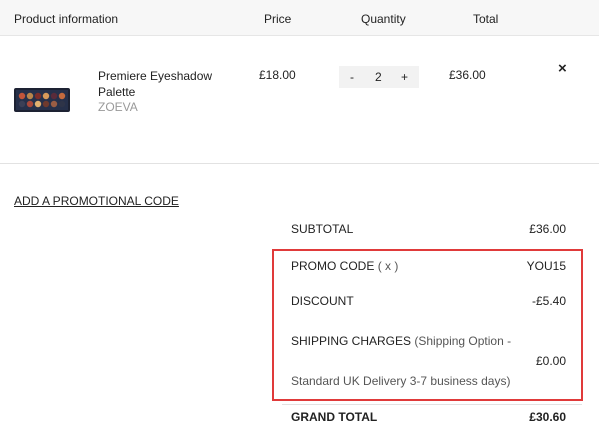 The width and height of the screenshot is (599, 439). Describe the element at coordinates (548, 301) in the screenshot. I see `discount-value: -£5.40` at that location.